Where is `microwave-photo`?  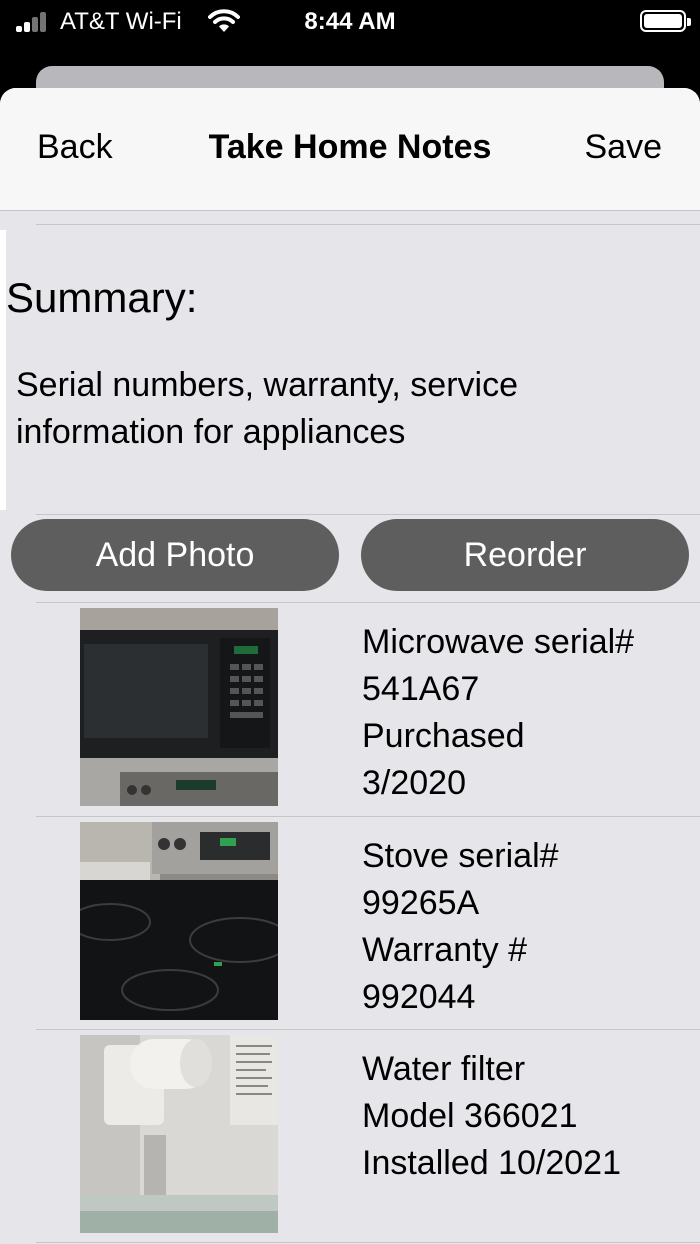
microwave-photo is located at coordinates (179, 707).